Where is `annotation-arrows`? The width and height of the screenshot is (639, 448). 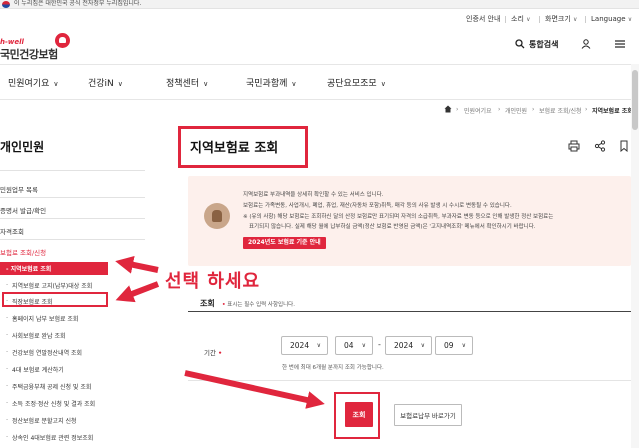
annotation-arrows is located at coordinates (220, 332).